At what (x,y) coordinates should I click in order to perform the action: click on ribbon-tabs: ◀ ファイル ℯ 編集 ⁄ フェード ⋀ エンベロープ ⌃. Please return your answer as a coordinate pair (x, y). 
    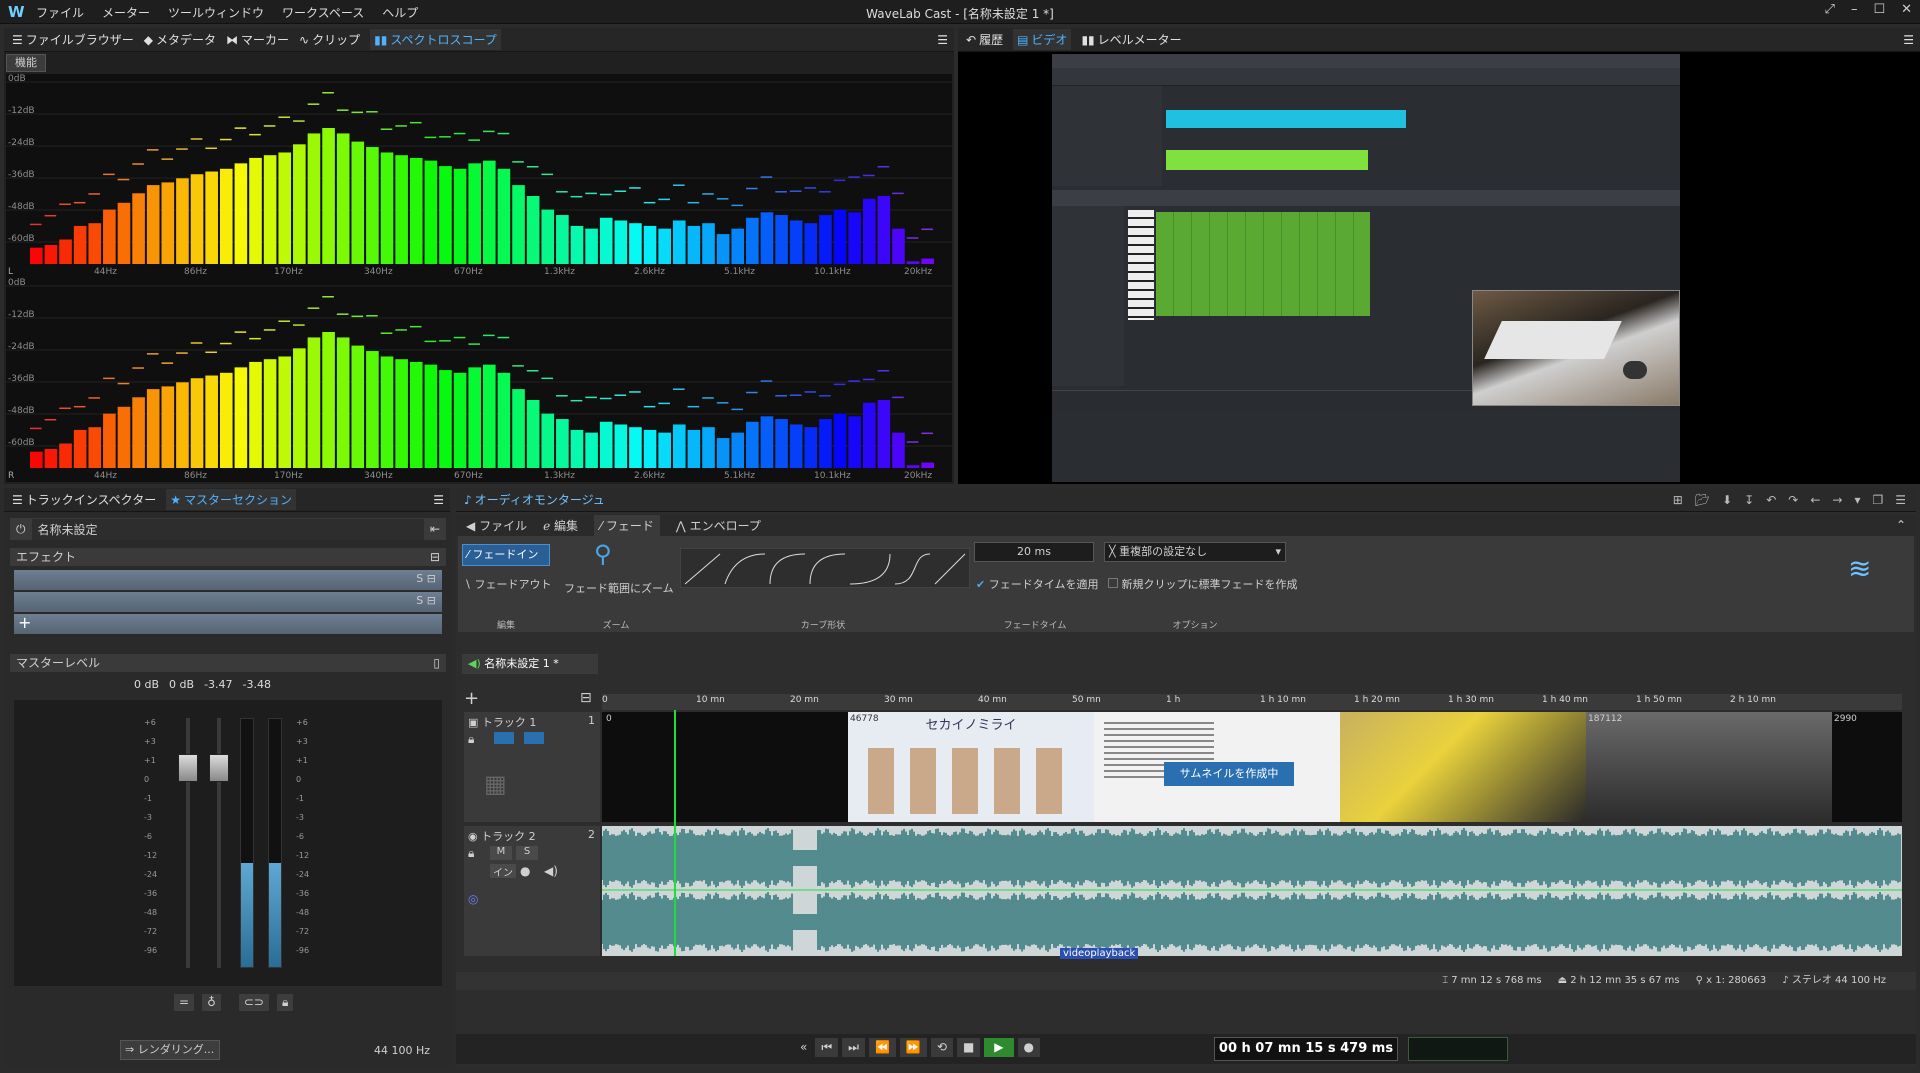
    Looking at the image, I should click on (1186, 525).